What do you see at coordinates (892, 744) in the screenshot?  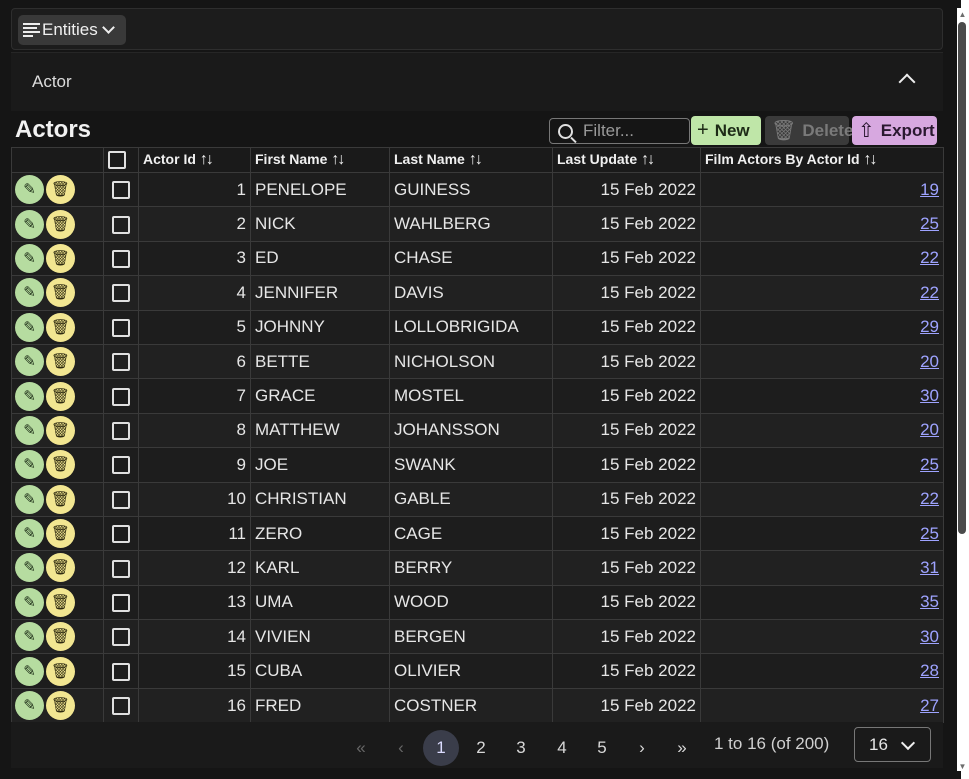 I see `page-size-select: 16` at bounding box center [892, 744].